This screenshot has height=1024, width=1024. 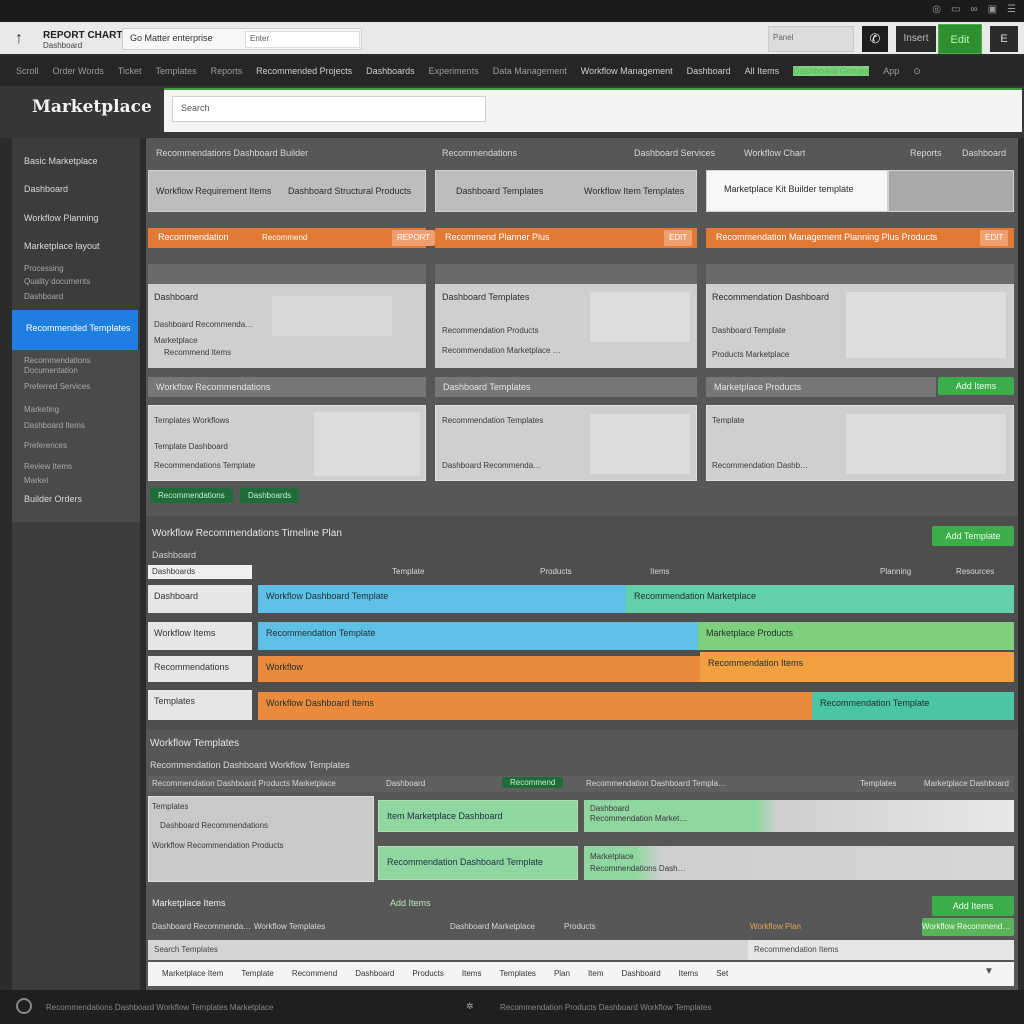 I want to click on sidebar-item: Quality documents, so click(x=76, y=281).